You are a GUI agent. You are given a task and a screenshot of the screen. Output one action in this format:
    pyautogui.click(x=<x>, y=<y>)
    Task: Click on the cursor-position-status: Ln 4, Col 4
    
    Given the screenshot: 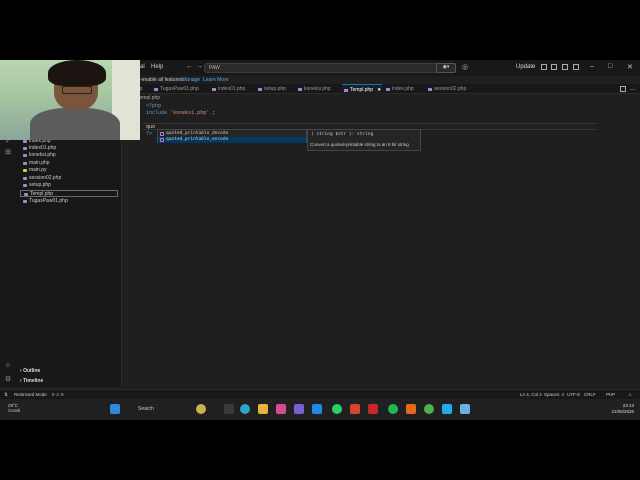 What is the action you would take?
    pyautogui.click(x=531, y=394)
    